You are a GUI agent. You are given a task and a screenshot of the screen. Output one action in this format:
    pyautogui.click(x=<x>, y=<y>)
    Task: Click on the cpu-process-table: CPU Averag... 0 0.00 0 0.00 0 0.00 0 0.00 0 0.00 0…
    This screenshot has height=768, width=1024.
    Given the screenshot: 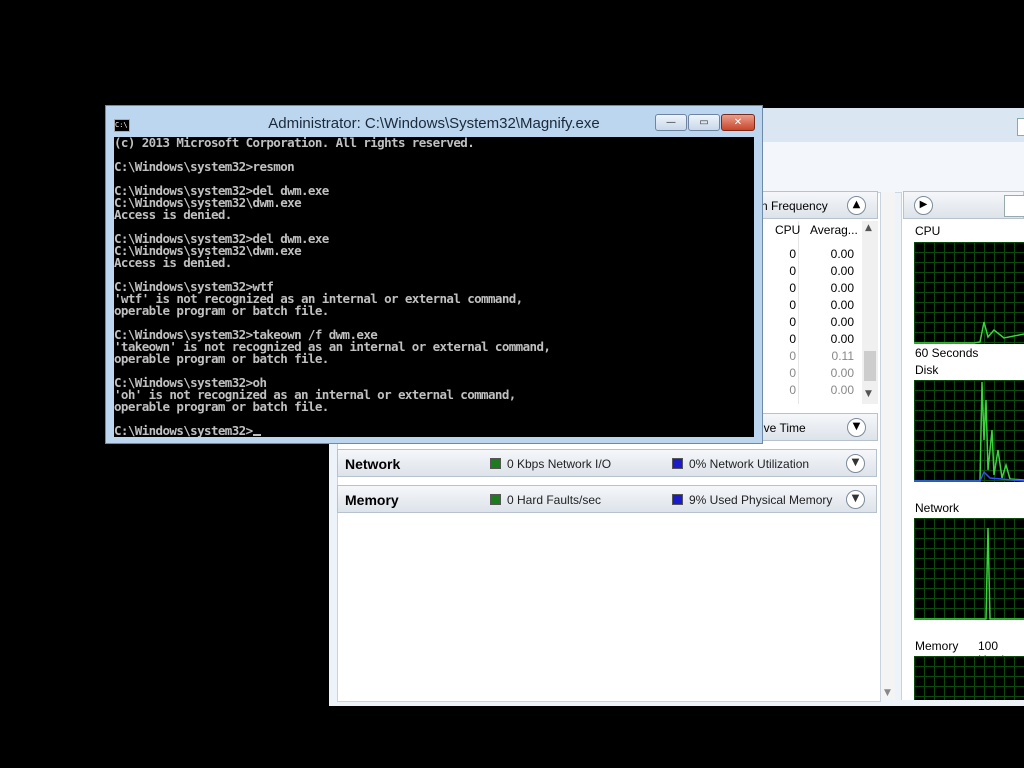 What is the action you would take?
    pyautogui.click(x=820, y=312)
    